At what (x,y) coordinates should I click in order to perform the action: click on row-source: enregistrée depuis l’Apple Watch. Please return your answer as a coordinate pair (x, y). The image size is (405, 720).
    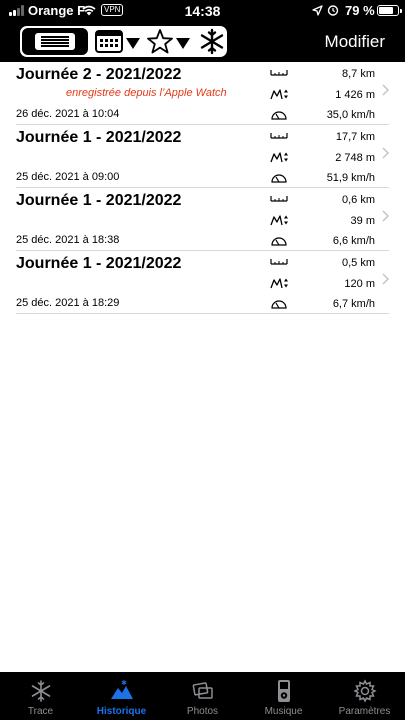
    Looking at the image, I should click on (146, 93).